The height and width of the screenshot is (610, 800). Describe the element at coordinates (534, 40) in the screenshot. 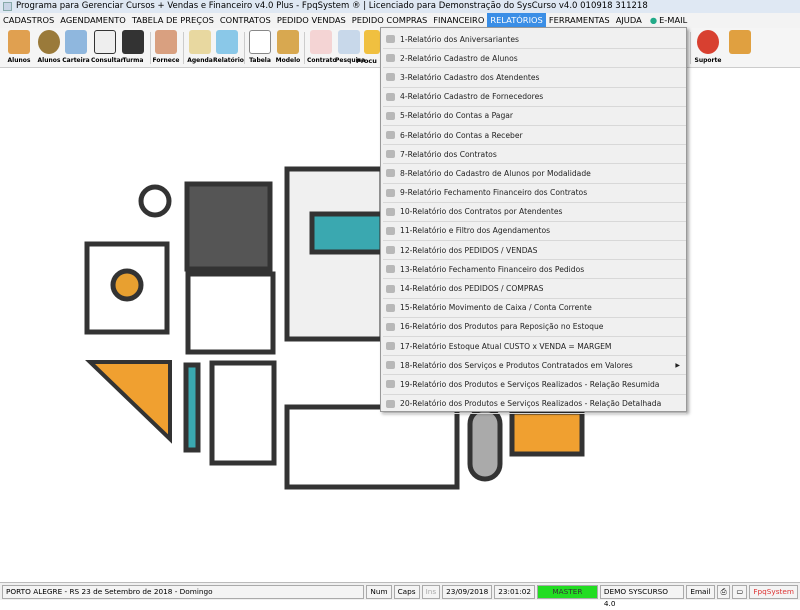

I see `menu-item: 1-Relatório dos Aniversariantes` at that location.